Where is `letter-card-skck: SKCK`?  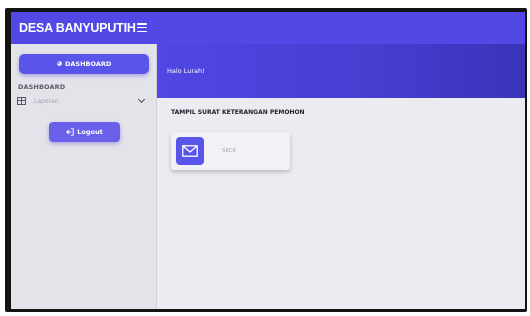
letter-card-skck: SKCK is located at coordinates (230, 151).